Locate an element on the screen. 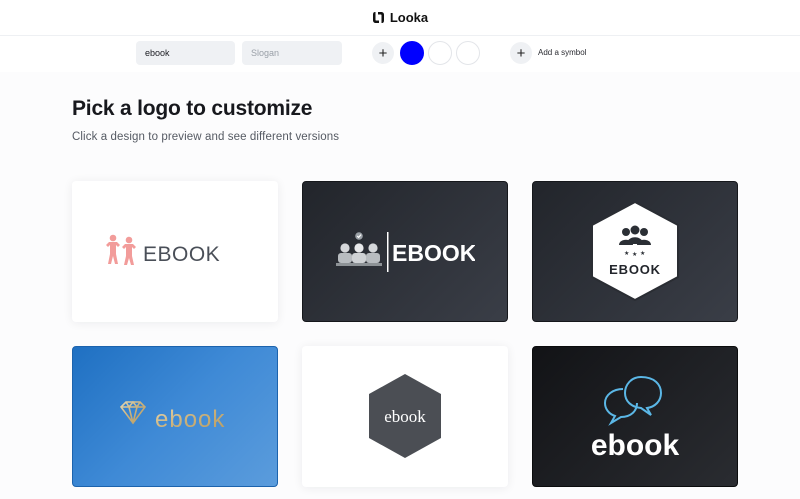 The image size is (800, 499). chat-bubbles-icon is located at coordinates (633, 400).